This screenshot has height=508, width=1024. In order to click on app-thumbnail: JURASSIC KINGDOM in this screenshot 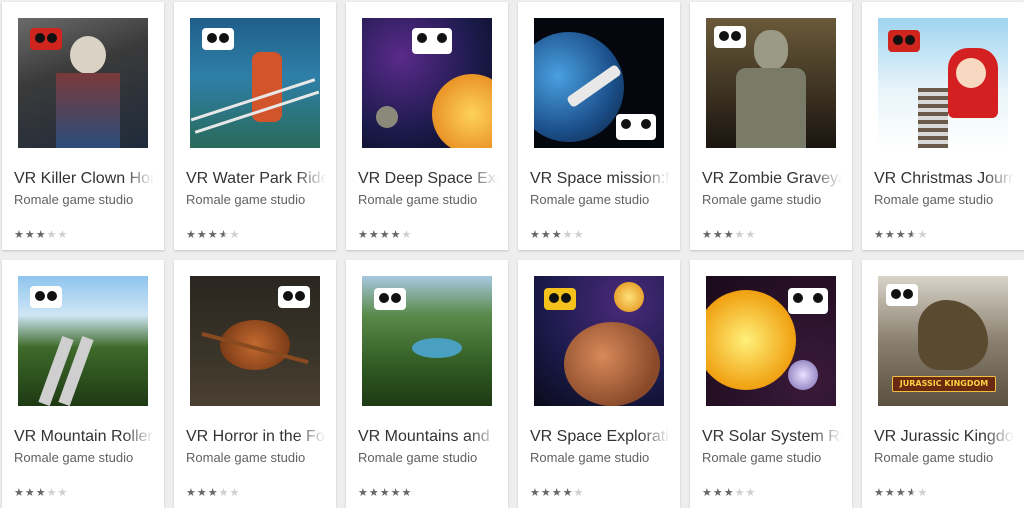, I will do `click(943, 341)`.